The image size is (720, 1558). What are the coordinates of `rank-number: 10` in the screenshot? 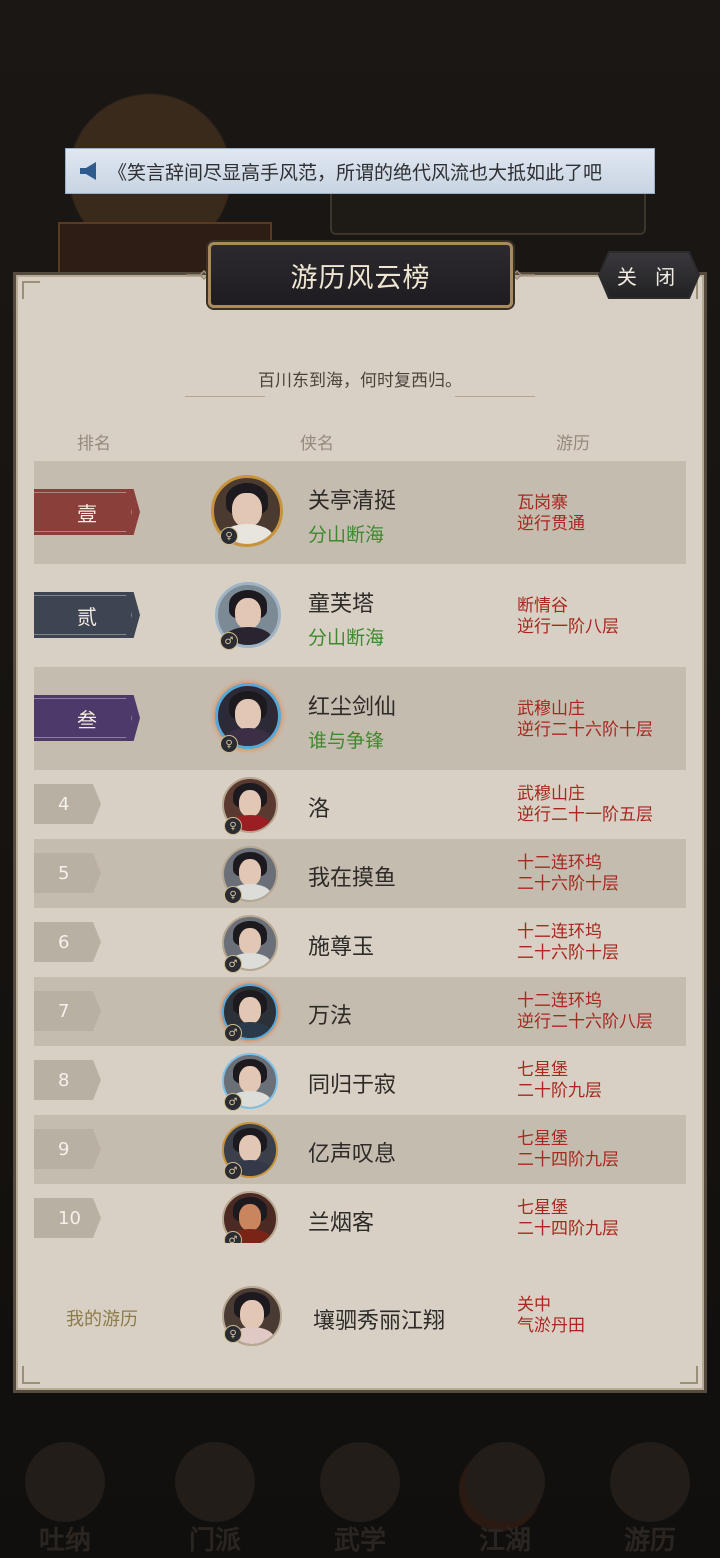 It's located at (67, 1218).